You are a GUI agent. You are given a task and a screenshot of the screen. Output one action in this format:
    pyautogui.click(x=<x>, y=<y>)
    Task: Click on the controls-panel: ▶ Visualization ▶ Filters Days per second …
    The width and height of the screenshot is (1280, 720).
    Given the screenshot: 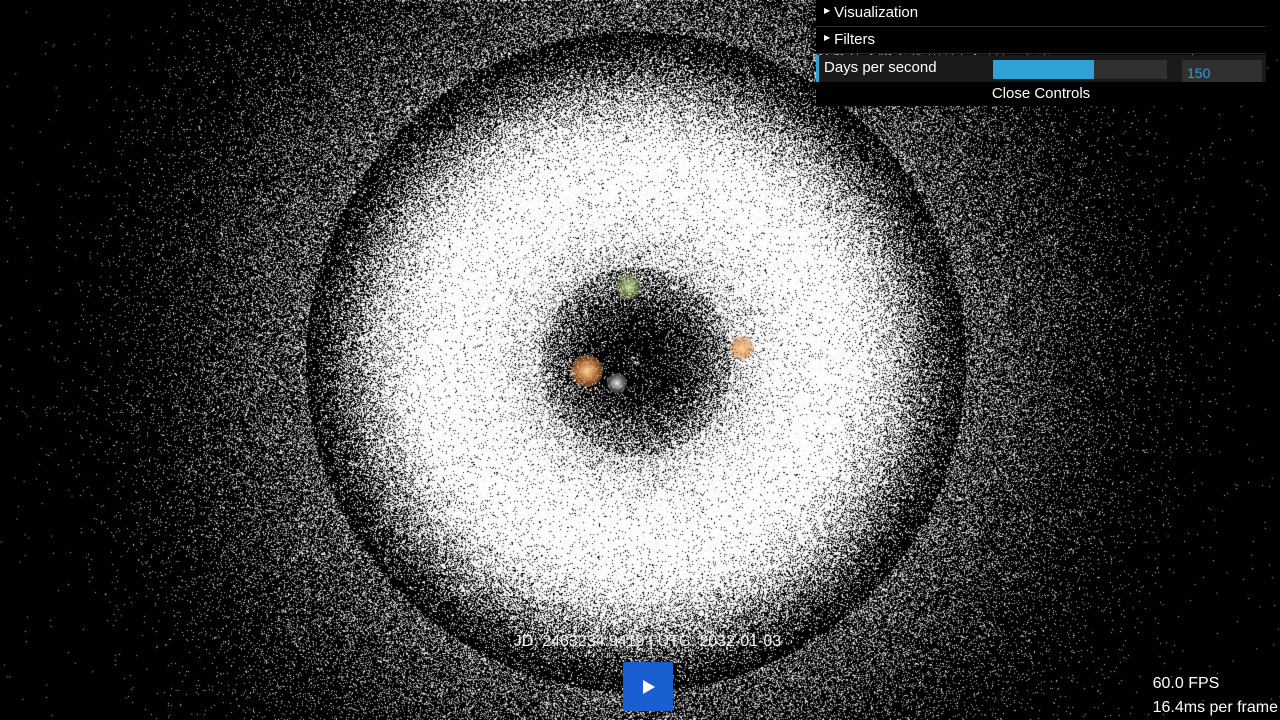 What is the action you would take?
    pyautogui.click(x=1041, y=53)
    